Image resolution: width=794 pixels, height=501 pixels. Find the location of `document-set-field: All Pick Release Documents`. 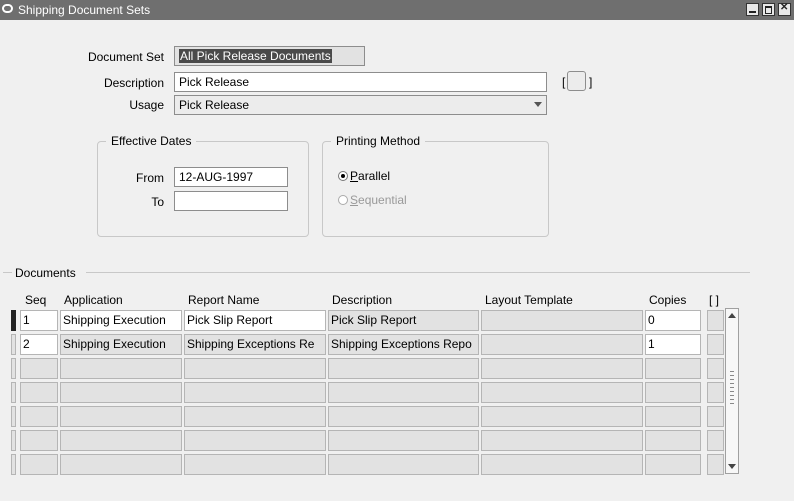

document-set-field: All Pick Release Documents is located at coordinates (269, 56).